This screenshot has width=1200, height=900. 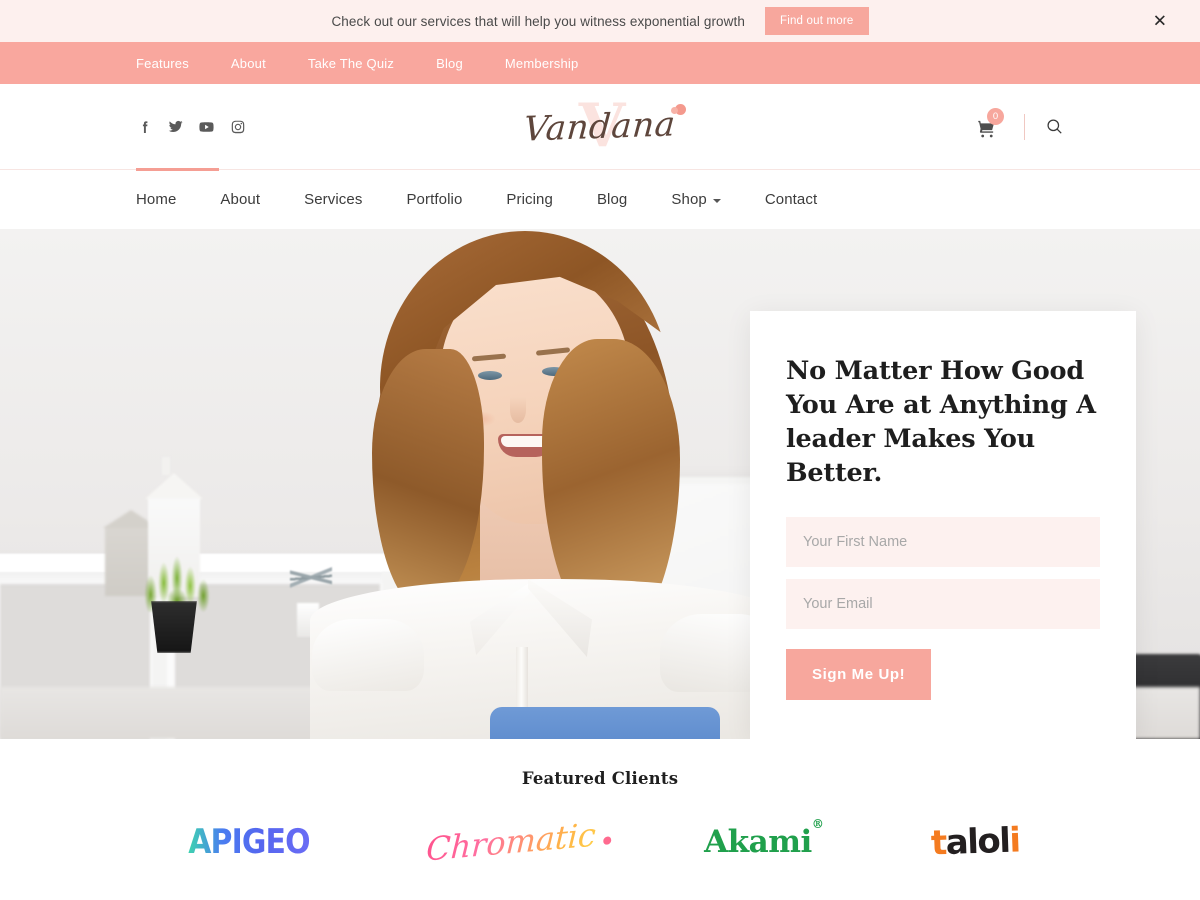 I want to click on nav-item-home-label: Home, so click(x=156, y=199).